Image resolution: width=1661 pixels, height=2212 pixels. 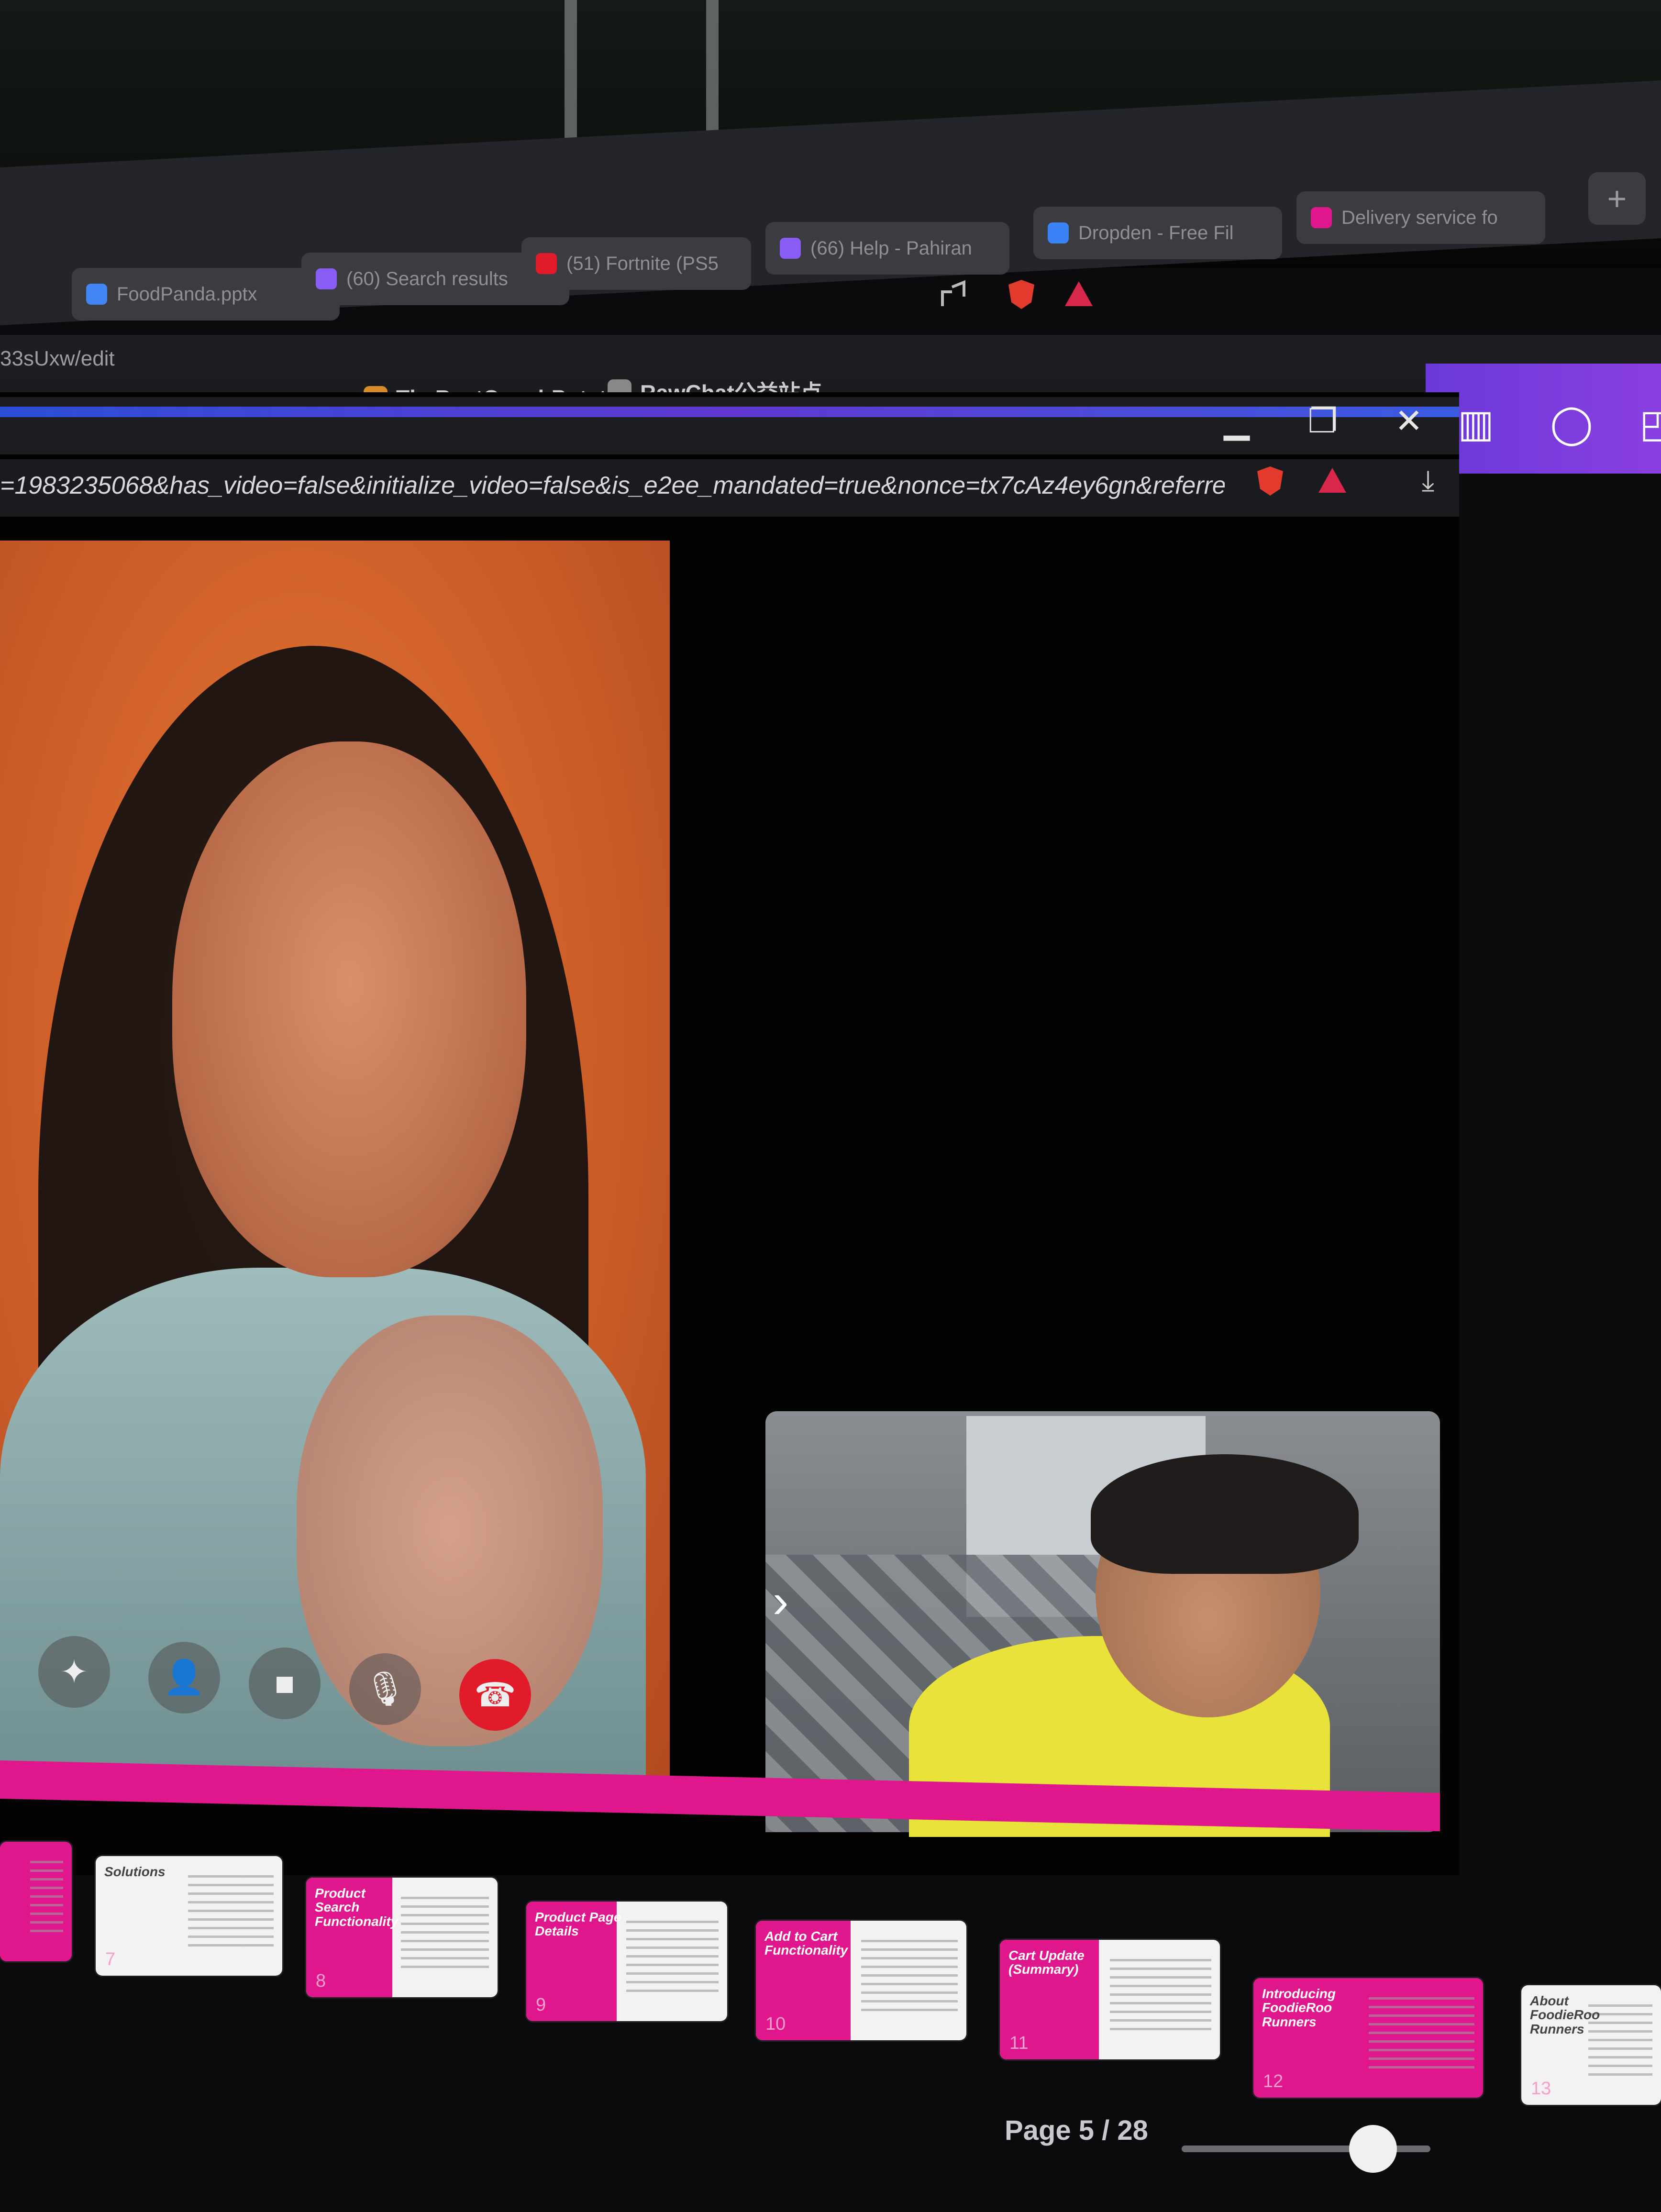 What do you see at coordinates (1565, 2014) in the screenshot?
I see `slide-title: About FoodieRoo Runners` at bounding box center [1565, 2014].